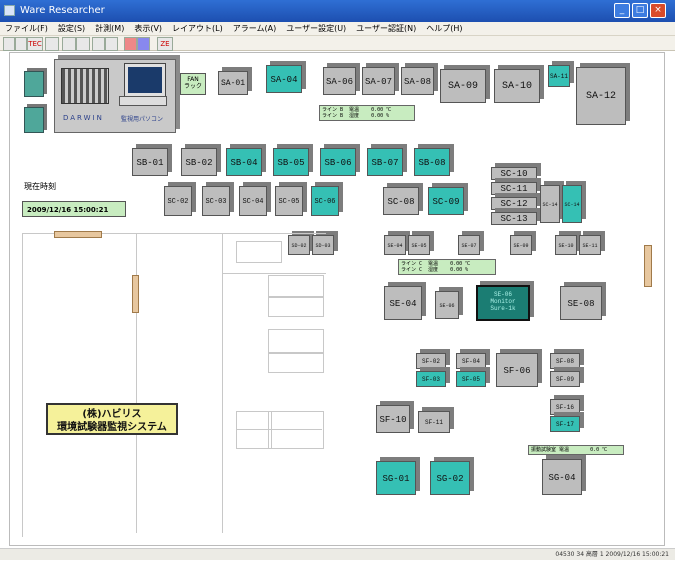 The height and width of the screenshot is (561, 675). What do you see at coordinates (559, 76) in the screenshot?
I see `unit-sa-11: SA-11` at bounding box center [559, 76].